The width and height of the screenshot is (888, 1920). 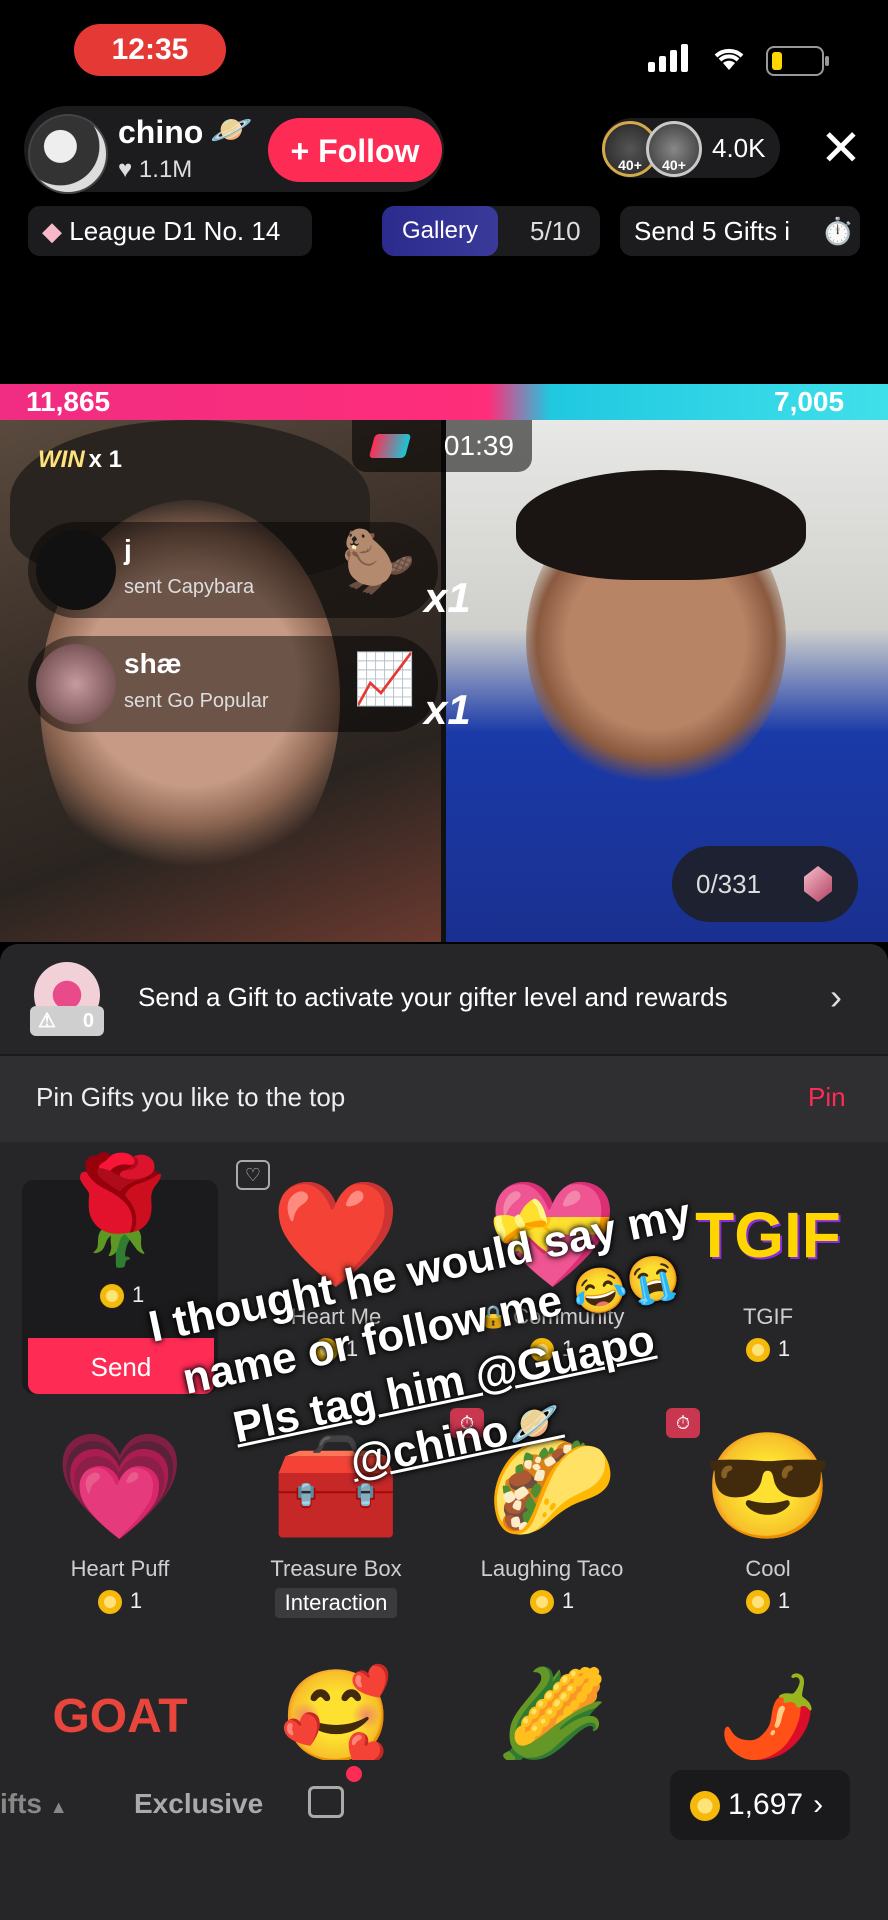 What do you see at coordinates (797, 61) in the screenshot?
I see `battery-icon` at bounding box center [797, 61].